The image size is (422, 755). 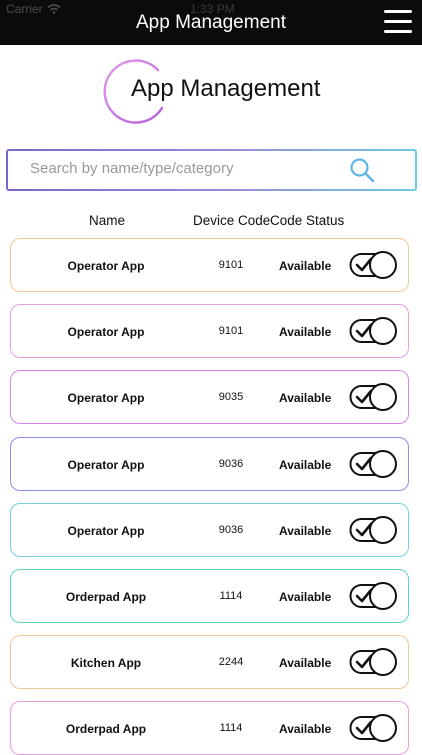 What do you see at coordinates (362, 170) in the screenshot?
I see `search-icon` at bounding box center [362, 170].